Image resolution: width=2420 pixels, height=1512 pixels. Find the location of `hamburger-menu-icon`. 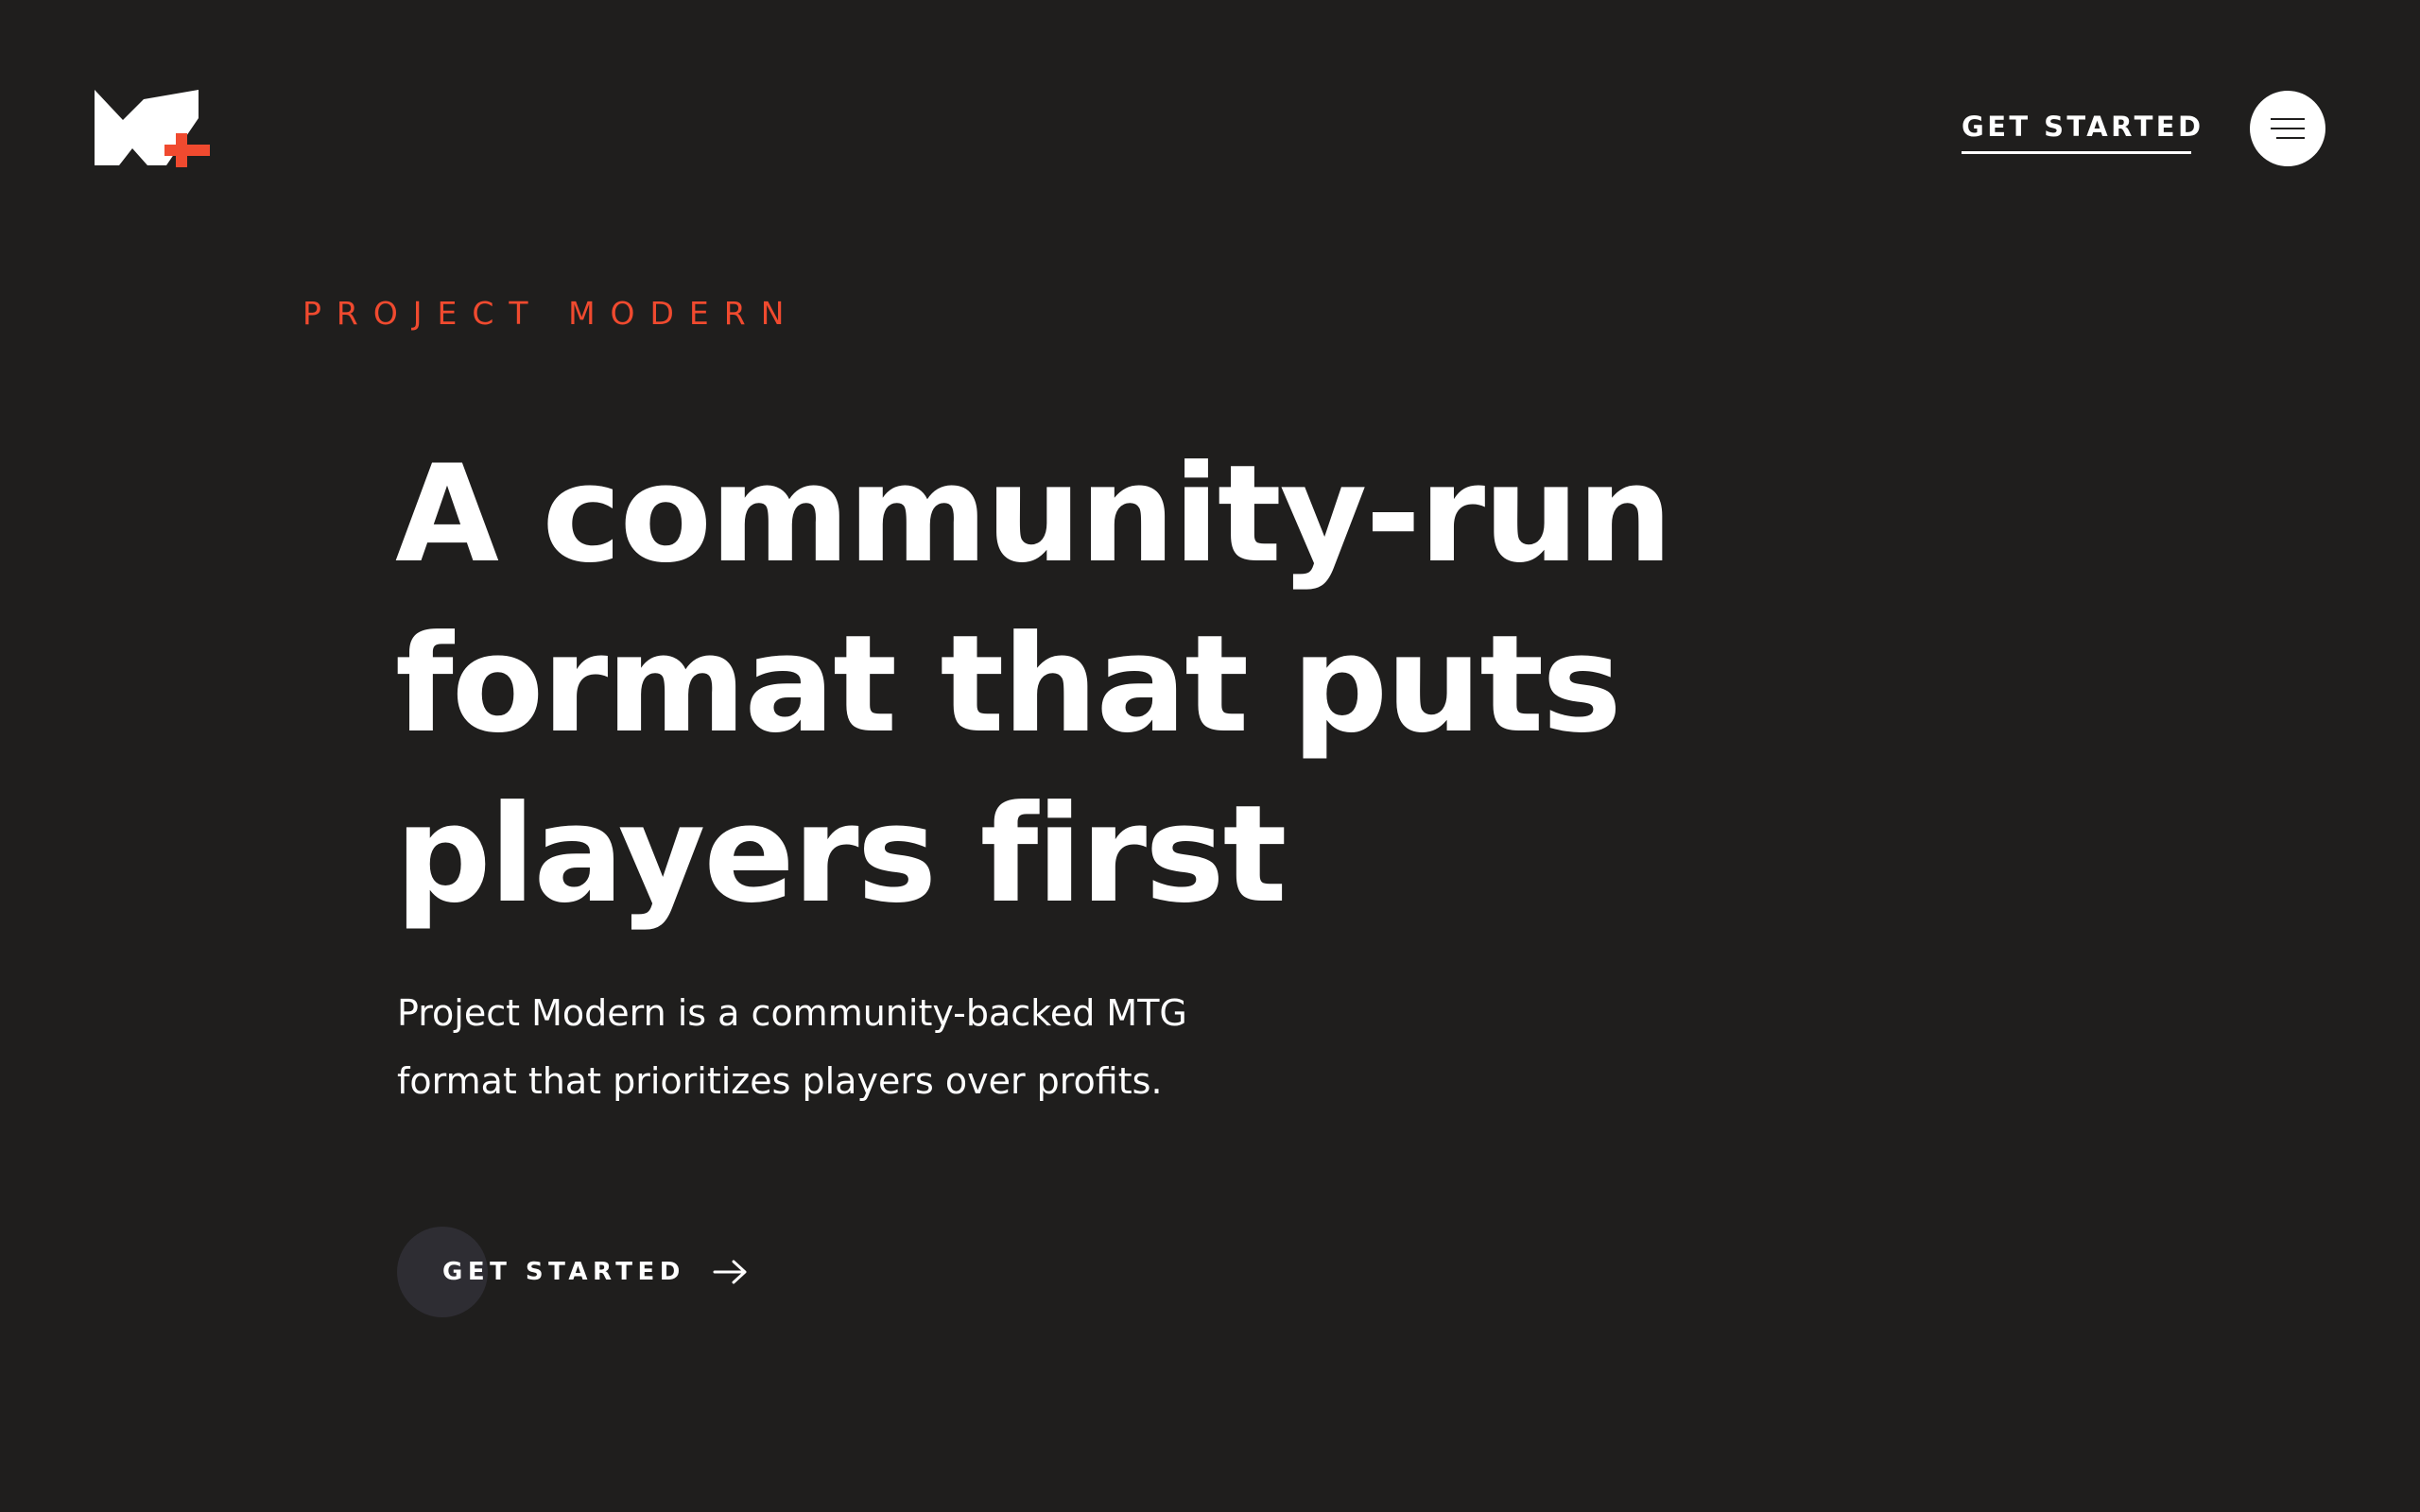

hamburger-menu-icon is located at coordinates (2288, 128).